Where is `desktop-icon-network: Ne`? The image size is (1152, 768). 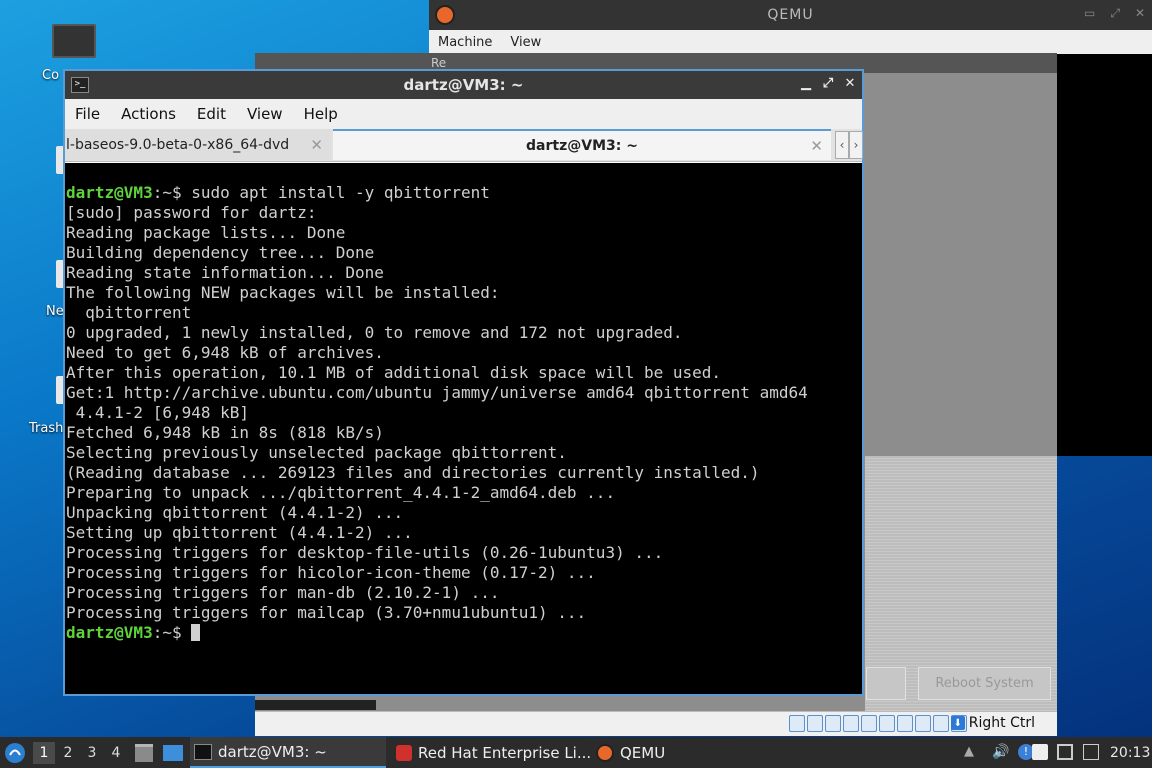 desktop-icon-network: Ne is located at coordinates (55, 311).